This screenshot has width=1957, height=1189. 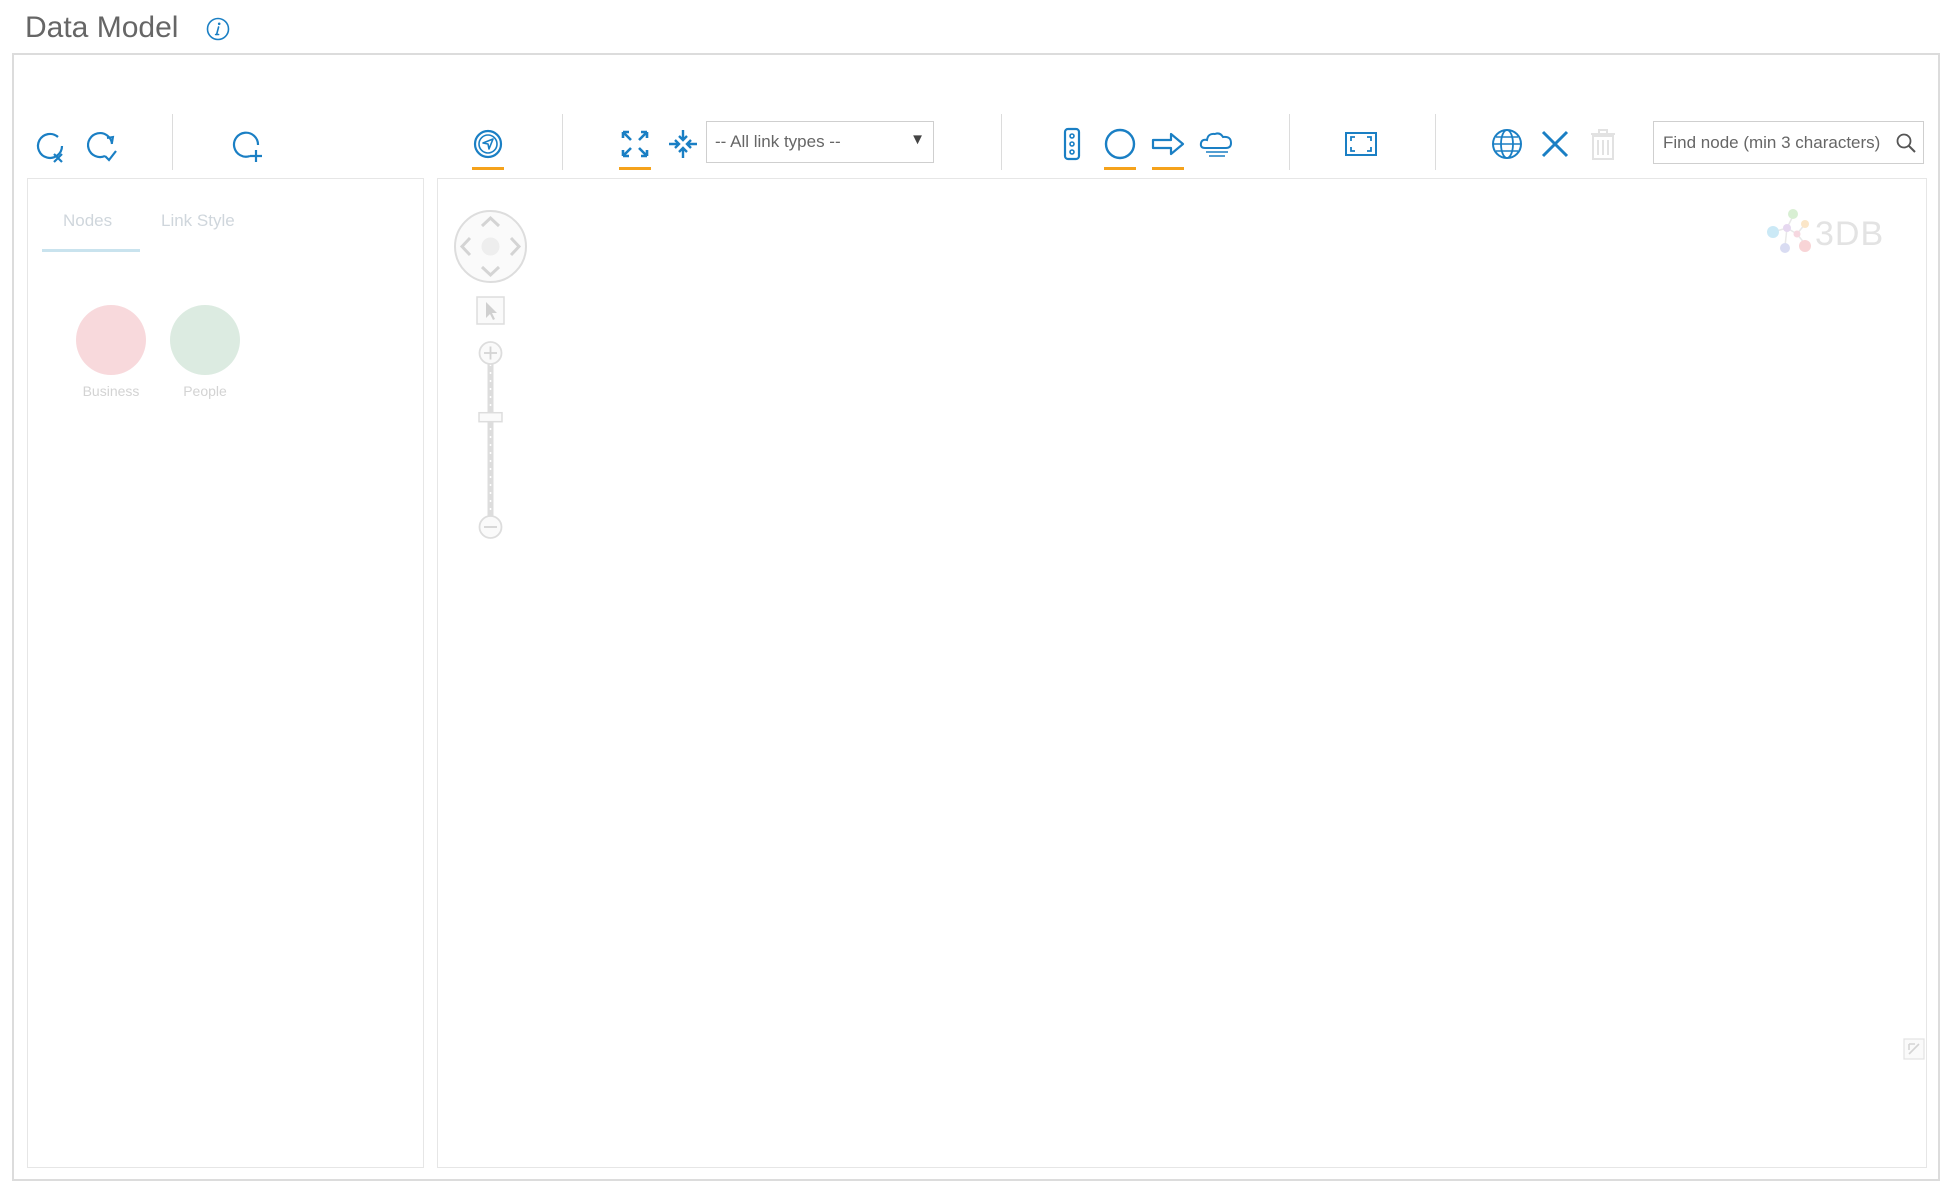 What do you see at coordinates (1120, 147) in the screenshot?
I see `node-shape-icon` at bounding box center [1120, 147].